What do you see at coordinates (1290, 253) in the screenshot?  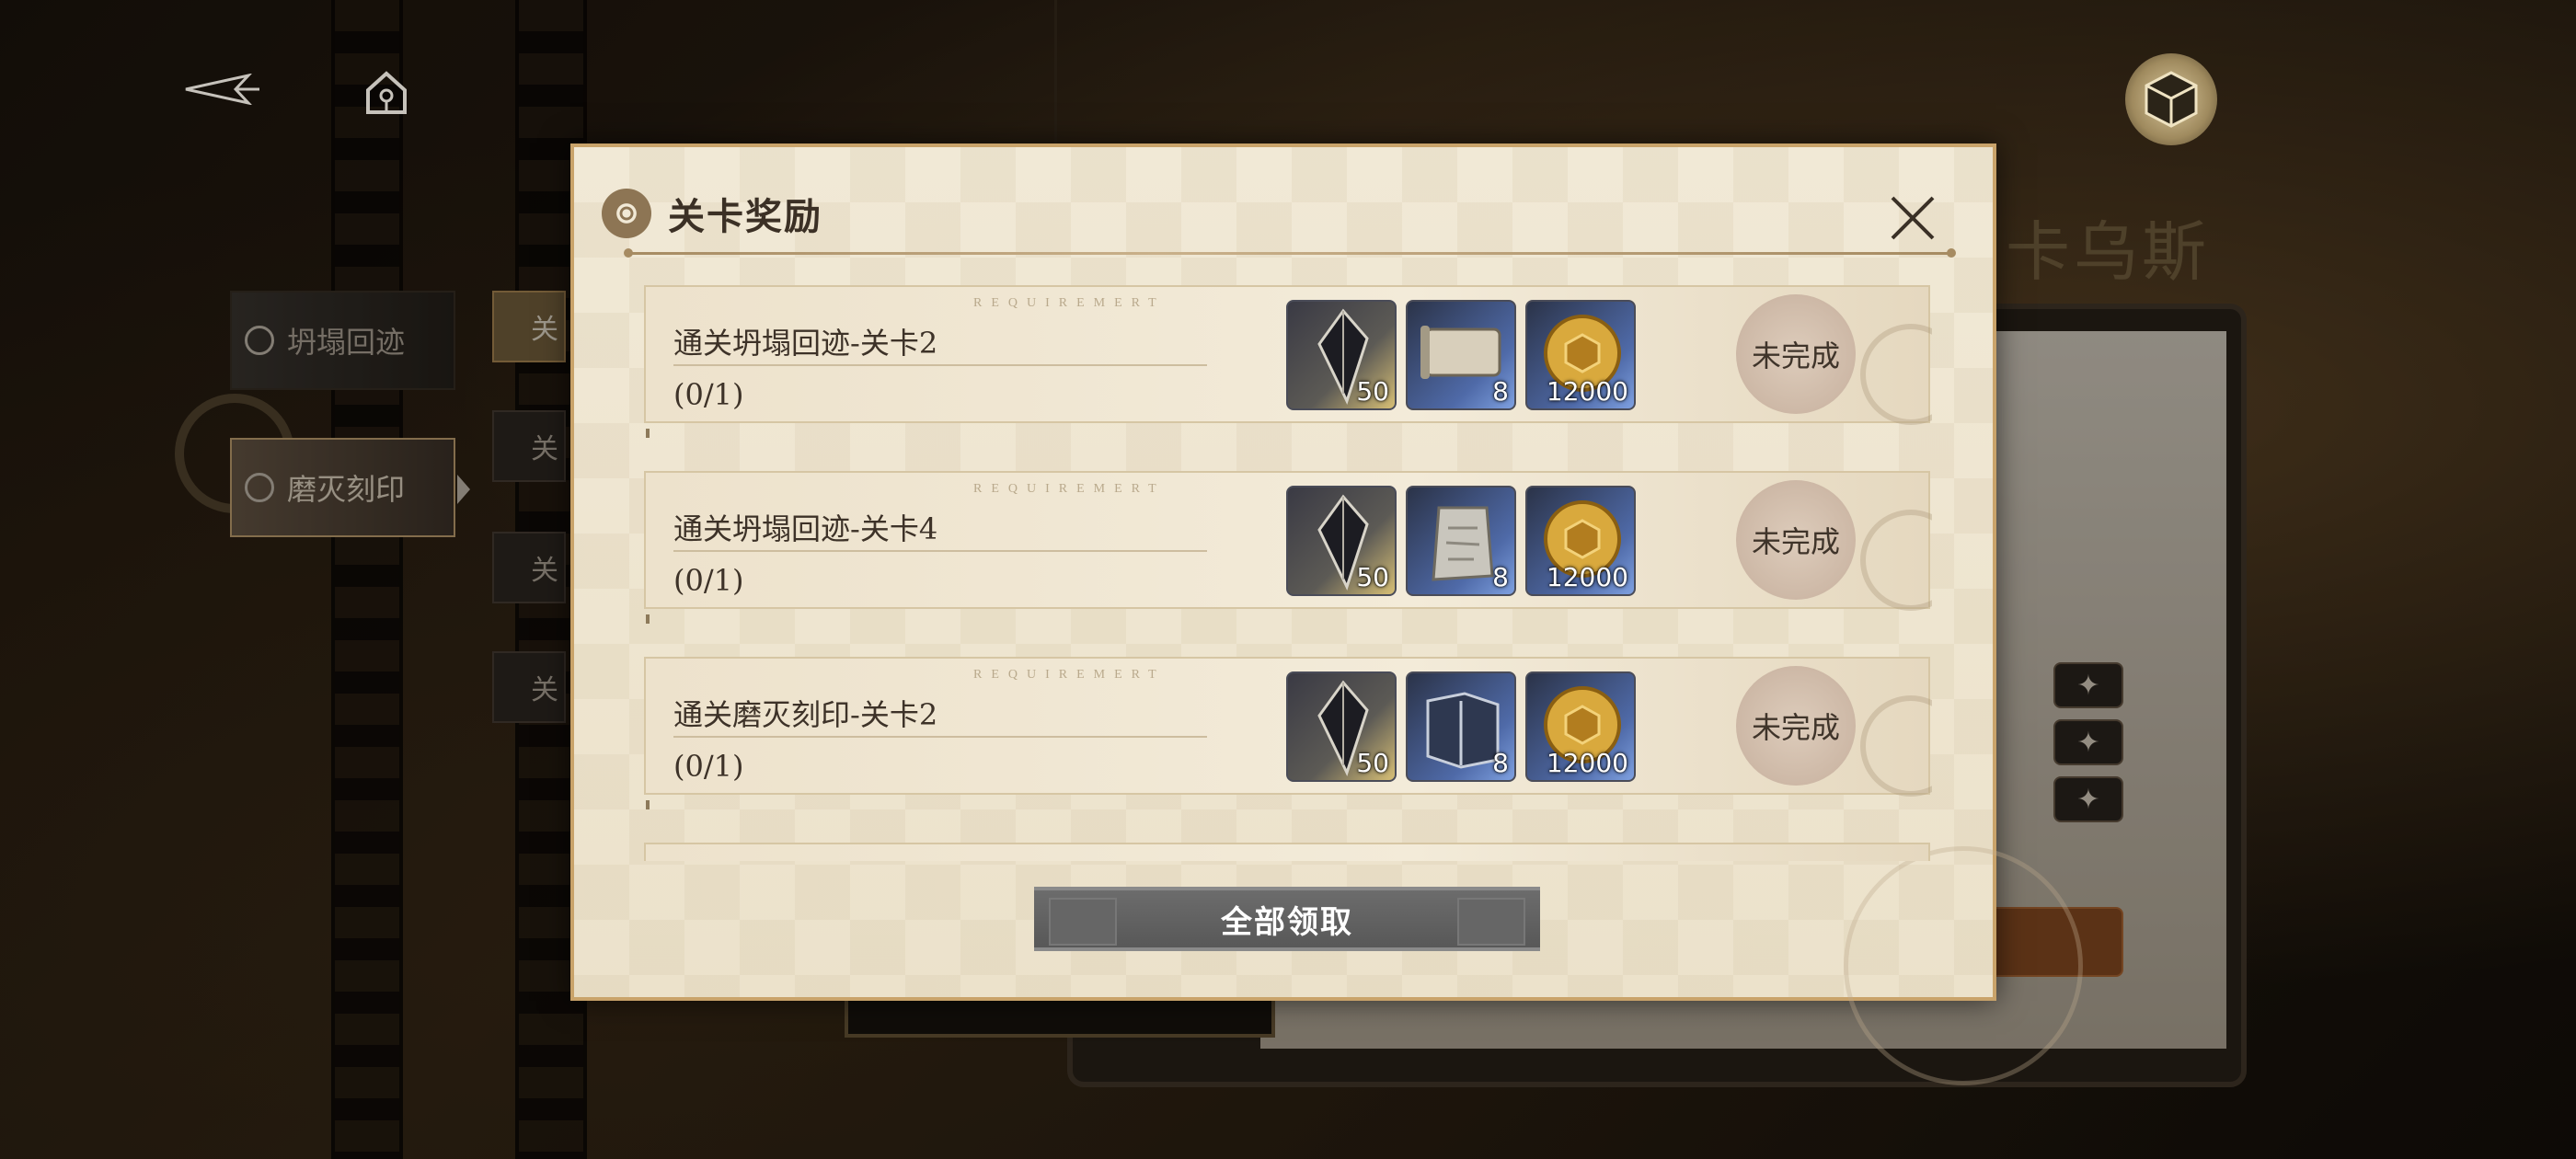 I see `header-divider` at bounding box center [1290, 253].